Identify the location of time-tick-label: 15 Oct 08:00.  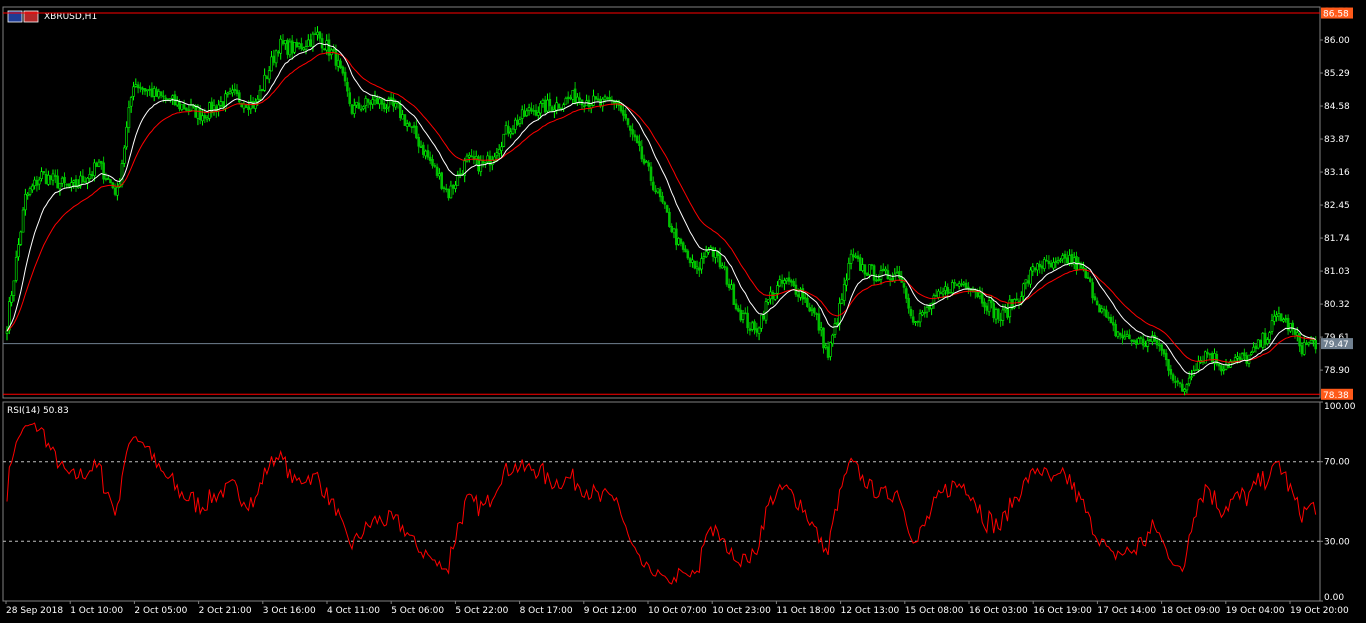
(934, 611).